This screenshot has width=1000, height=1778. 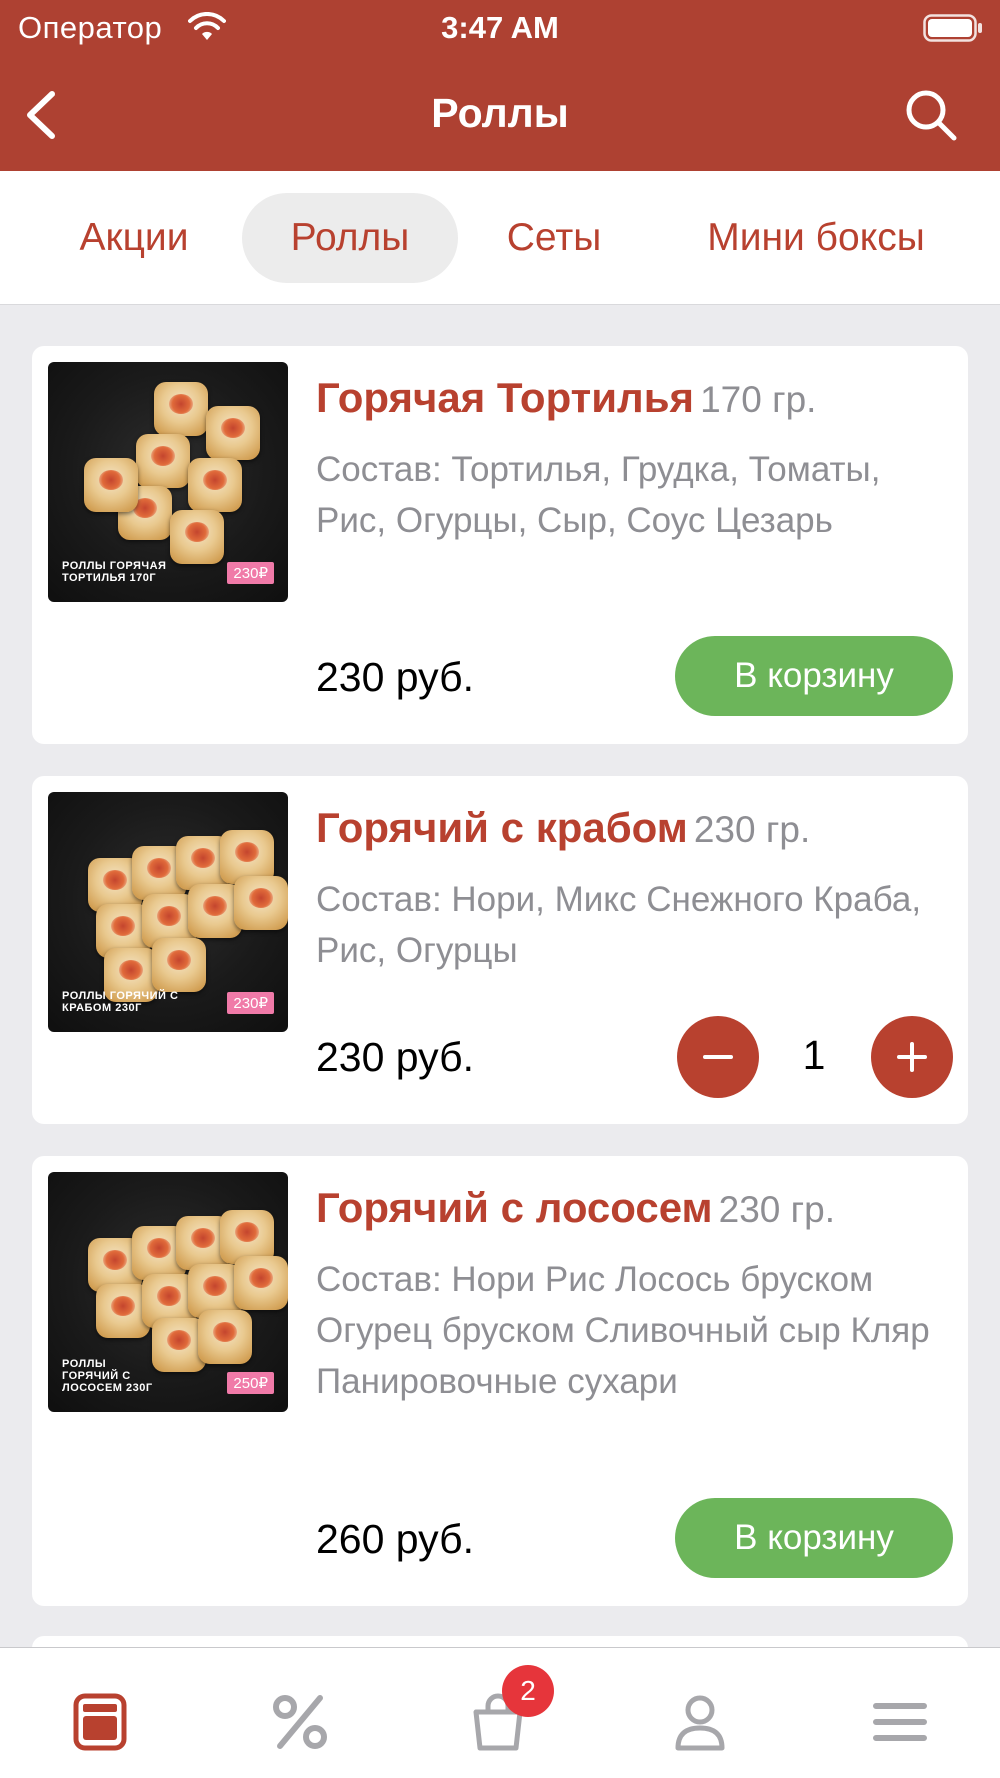 I want to click on app-header: Оператор 3:47 AM Роллы, so click(x=500, y=85).